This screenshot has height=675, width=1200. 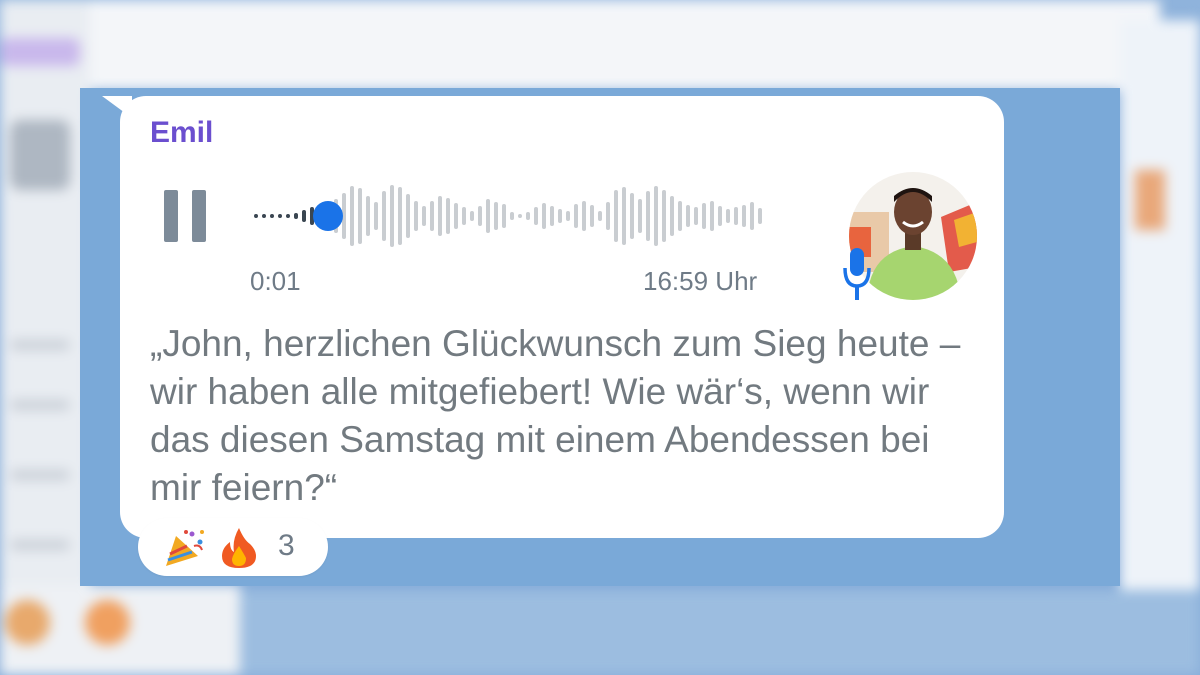 What do you see at coordinates (580, 45) in the screenshot?
I see `background-header` at bounding box center [580, 45].